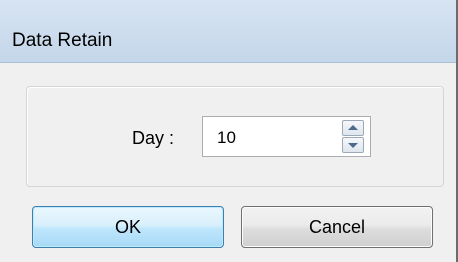  I want to click on spin-up-button, so click(353, 128).